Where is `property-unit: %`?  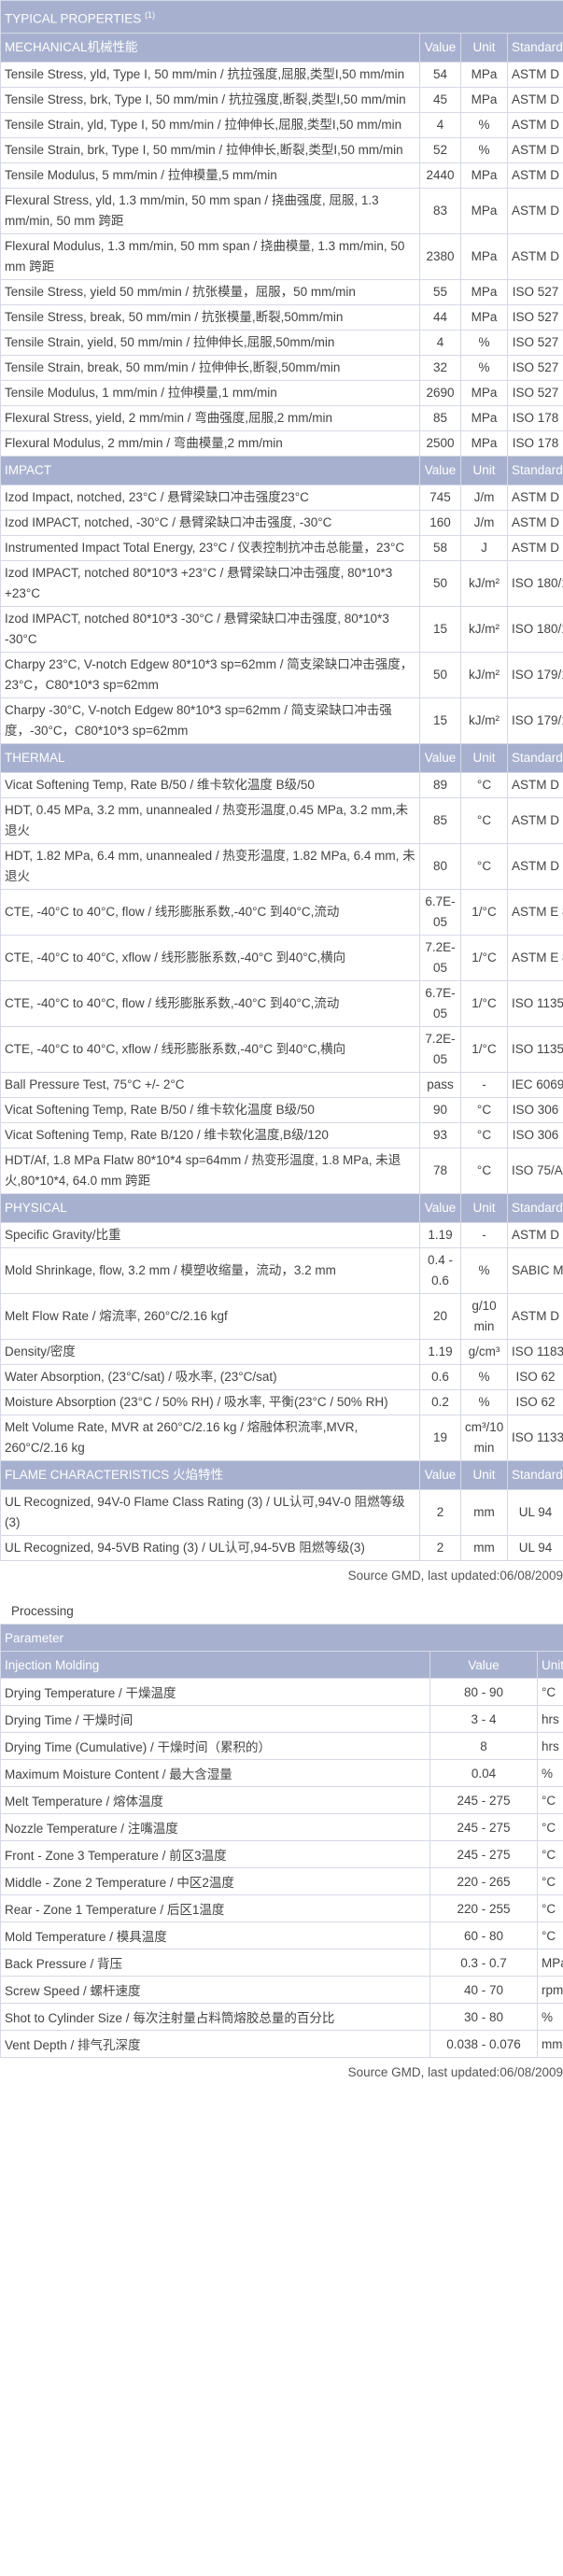
property-unit: % is located at coordinates (484, 368).